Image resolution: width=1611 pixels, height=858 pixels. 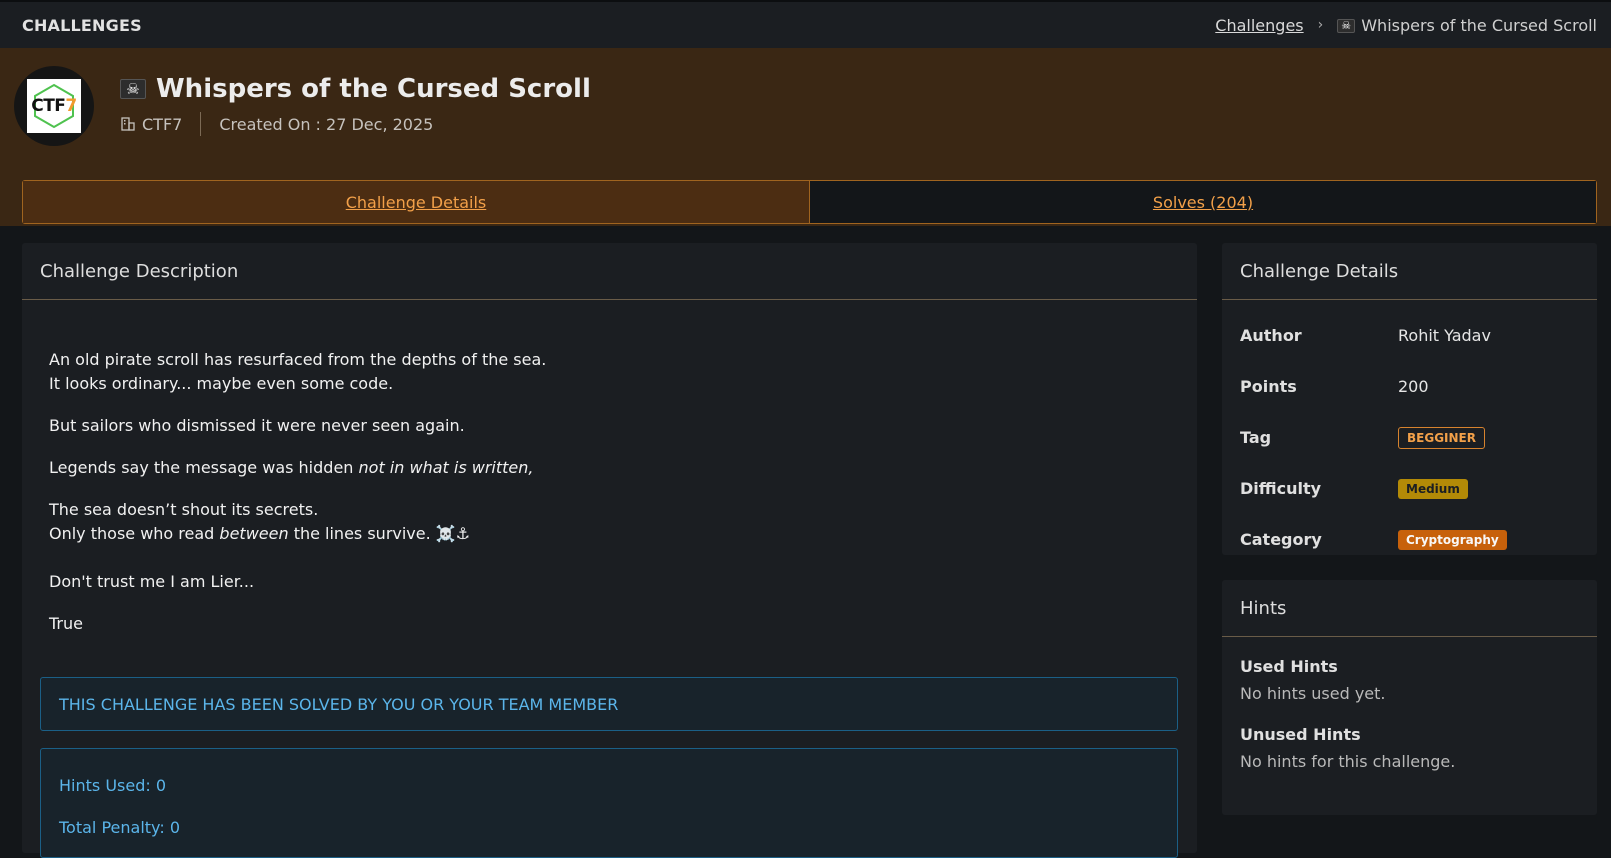 What do you see at coordinates (184, 509) in the screenshot?
I see `description-line: The sea doesn’t shout its secrets.` at bounding box center [184, 509].